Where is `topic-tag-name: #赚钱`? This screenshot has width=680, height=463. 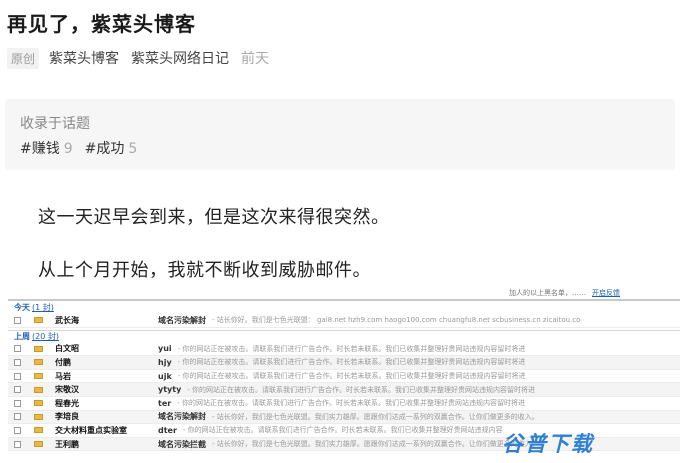 topic-tag-name: #赚钱 is located at coordinates (40, 149).